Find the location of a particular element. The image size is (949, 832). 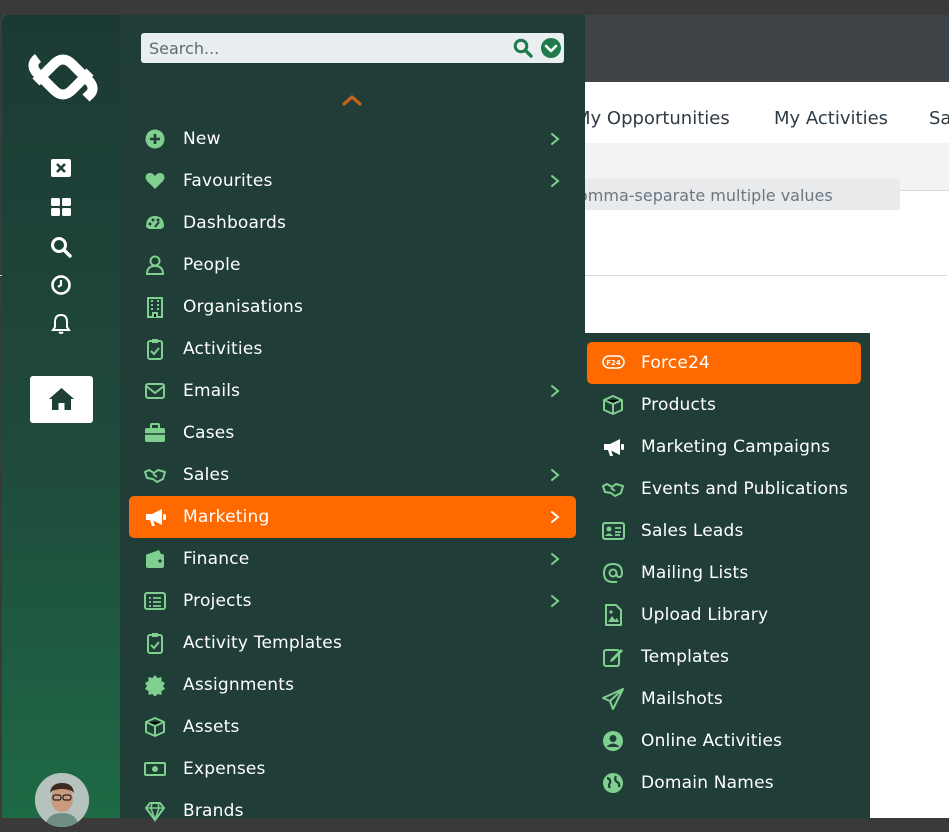

submenu-item-domain-names: Domain Names is located at coordinates (724, 783).